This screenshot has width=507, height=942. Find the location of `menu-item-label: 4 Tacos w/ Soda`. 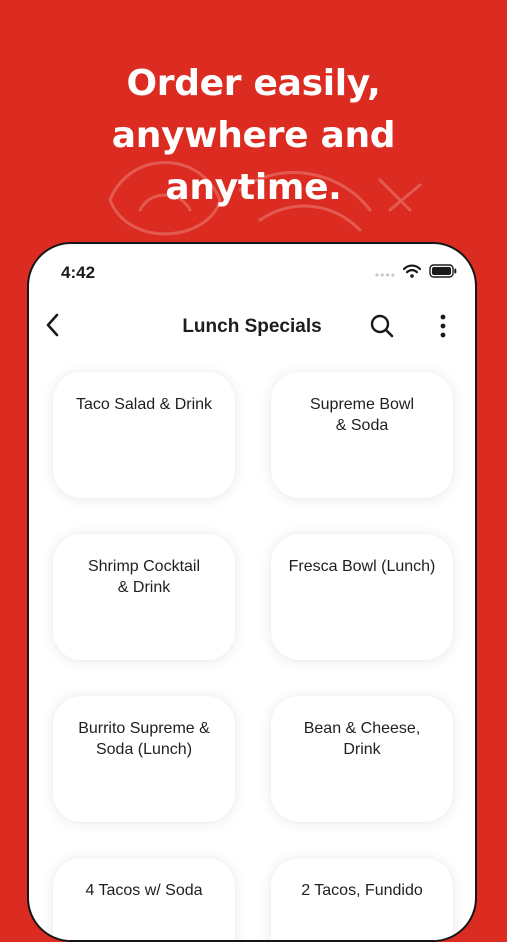

menu-item-label: 4 Tacos w/ Soda is located at coordinates (144, 890).